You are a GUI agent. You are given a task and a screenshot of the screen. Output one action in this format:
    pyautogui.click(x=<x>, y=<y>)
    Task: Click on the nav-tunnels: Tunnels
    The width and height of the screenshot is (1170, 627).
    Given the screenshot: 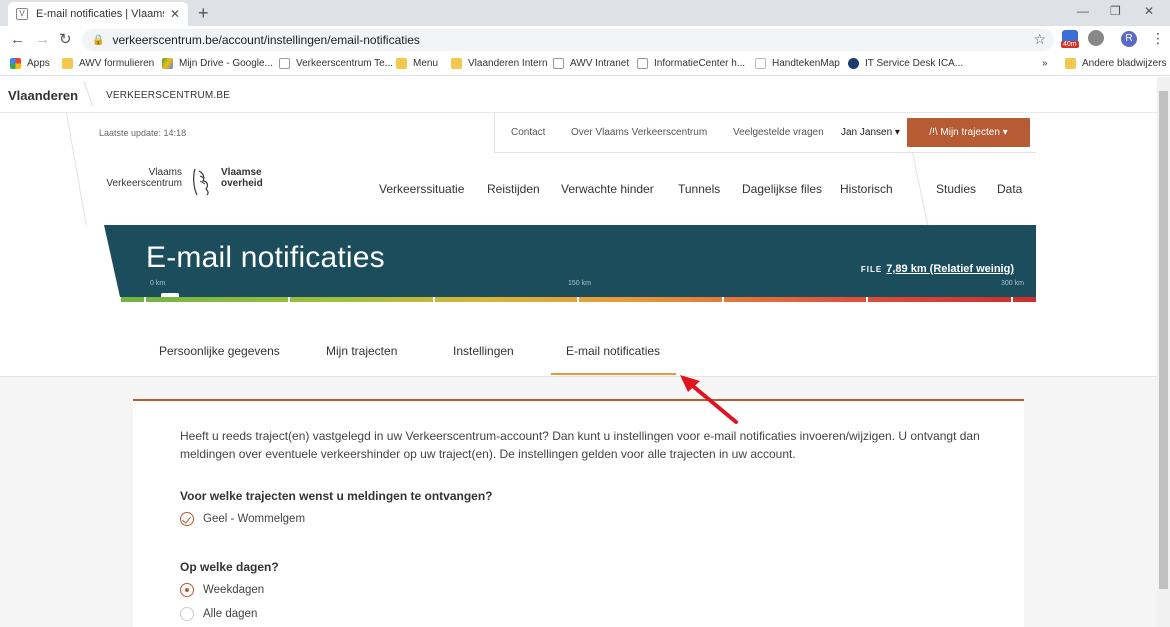 What is the action you would take?
    pyautogui.click(x=699, y=189)
    